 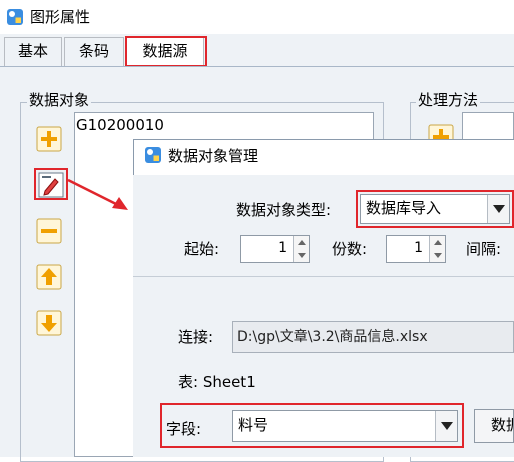 What do you see at coordinates (312, 425) in the screenshot?
I see `field-row-highlight` at bounding box center [312, 425].